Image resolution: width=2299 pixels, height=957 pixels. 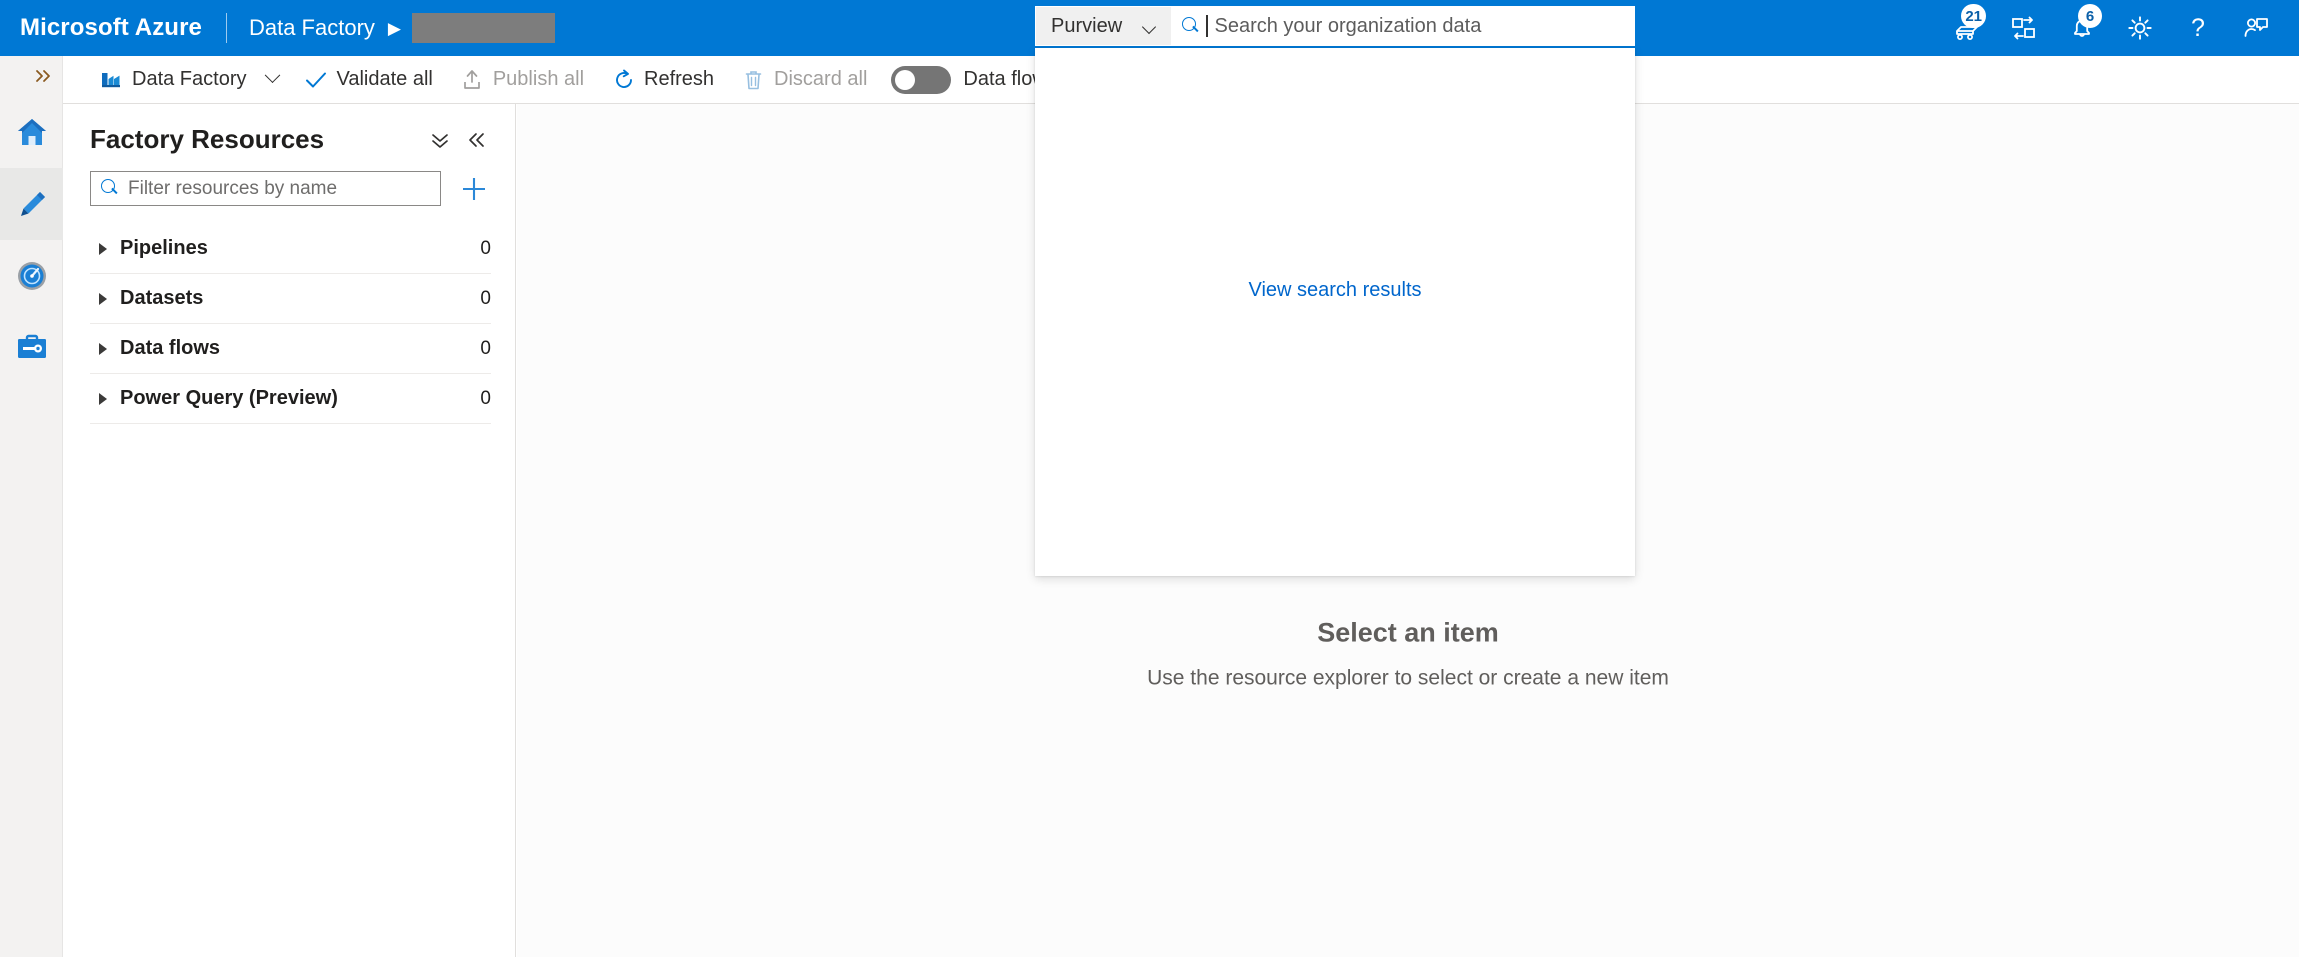 What do you see at coordinates (2024, 28) in the screenshot?
I see `directory-switch-icon` at bounding box center [2024, 28].